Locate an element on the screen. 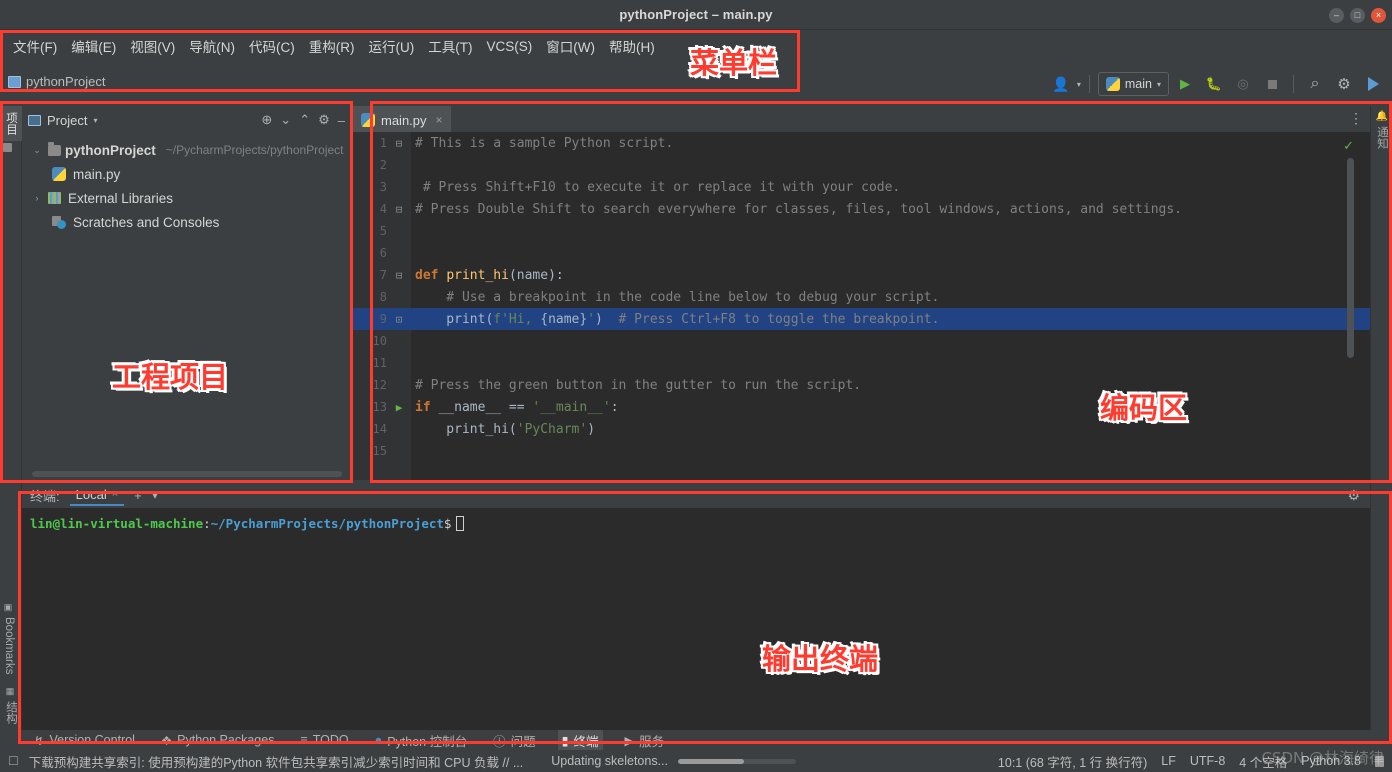 The height and width of the screenshot is (772, 1392). chevron-down-icon: ⌄ is located at coordinates (37, 150).